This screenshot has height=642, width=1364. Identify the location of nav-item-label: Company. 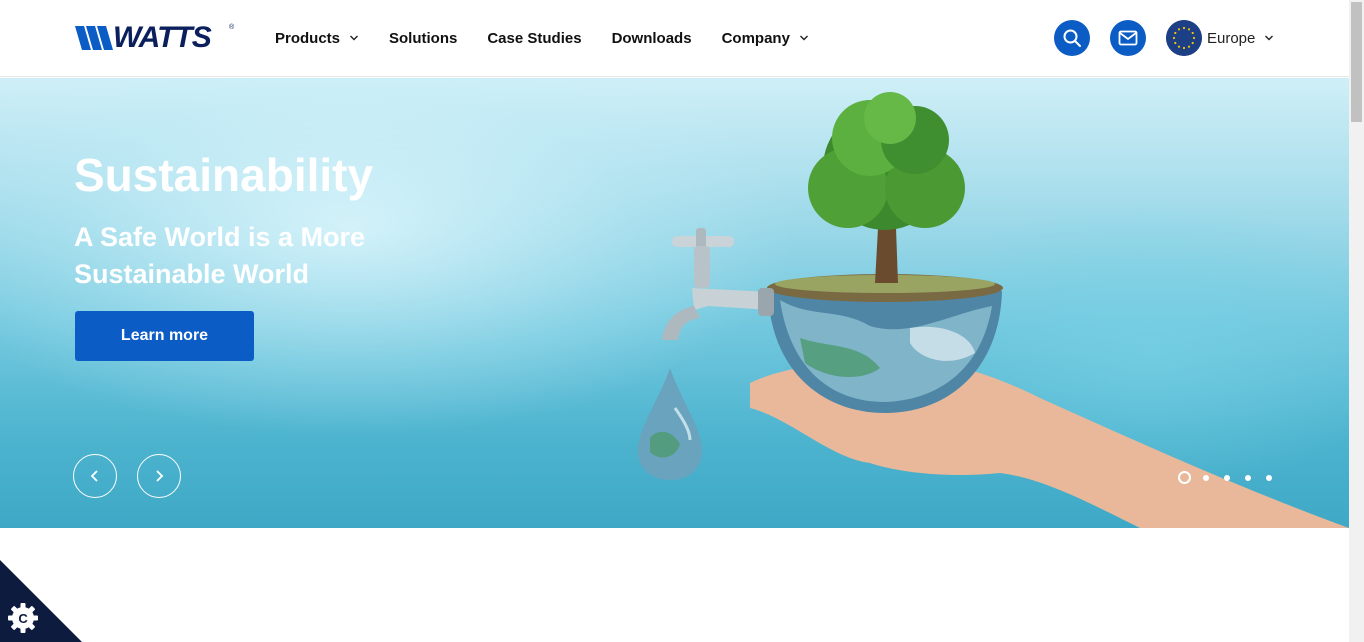
(755, 38).